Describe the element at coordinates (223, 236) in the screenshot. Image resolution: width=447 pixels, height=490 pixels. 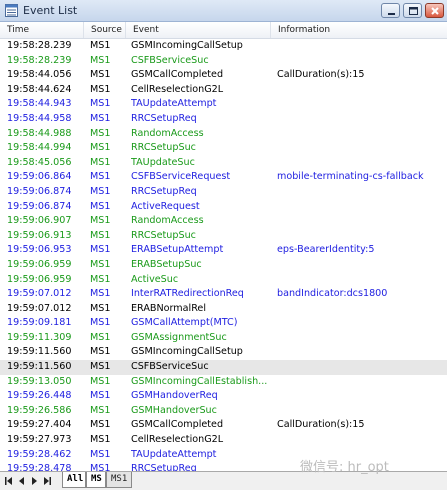
I see `table-row: 19:59:06.913 MS1 RRCSetupSuc` at that location.